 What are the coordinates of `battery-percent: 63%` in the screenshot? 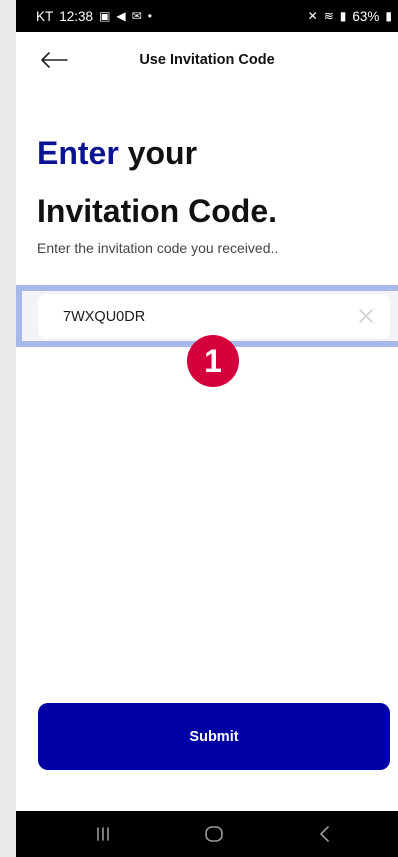 It's located at (366, 16).